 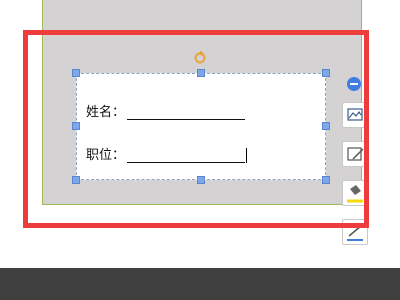 What do you see at coordinates (200, 284) in the screenshot?
I see `bottom-bar` at bounding box center [200, 284].